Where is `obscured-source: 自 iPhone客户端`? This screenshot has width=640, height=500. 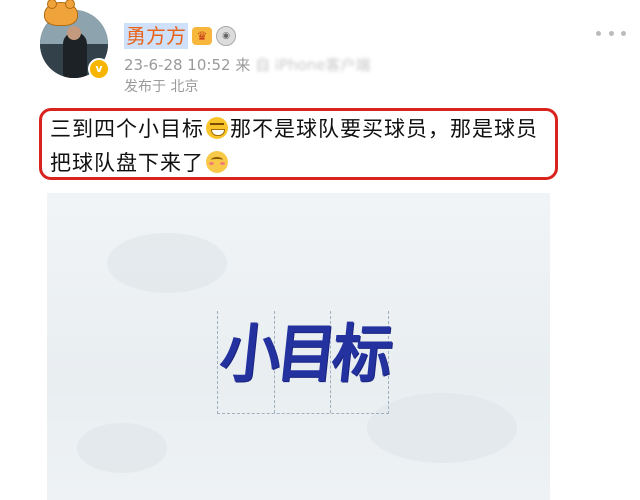
obscured-source: 自 iPhone客户端 is located at coordinates (313, 65).